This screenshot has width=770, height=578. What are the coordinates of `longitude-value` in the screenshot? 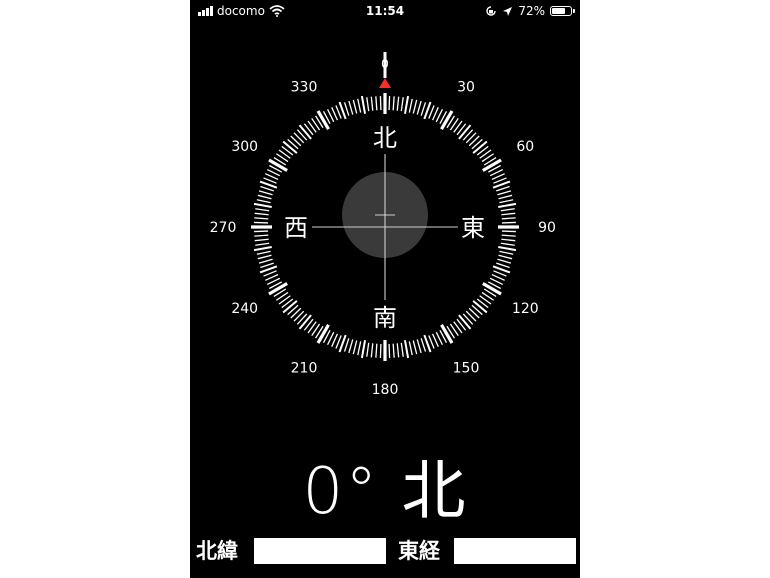 It's located at (515, 551).